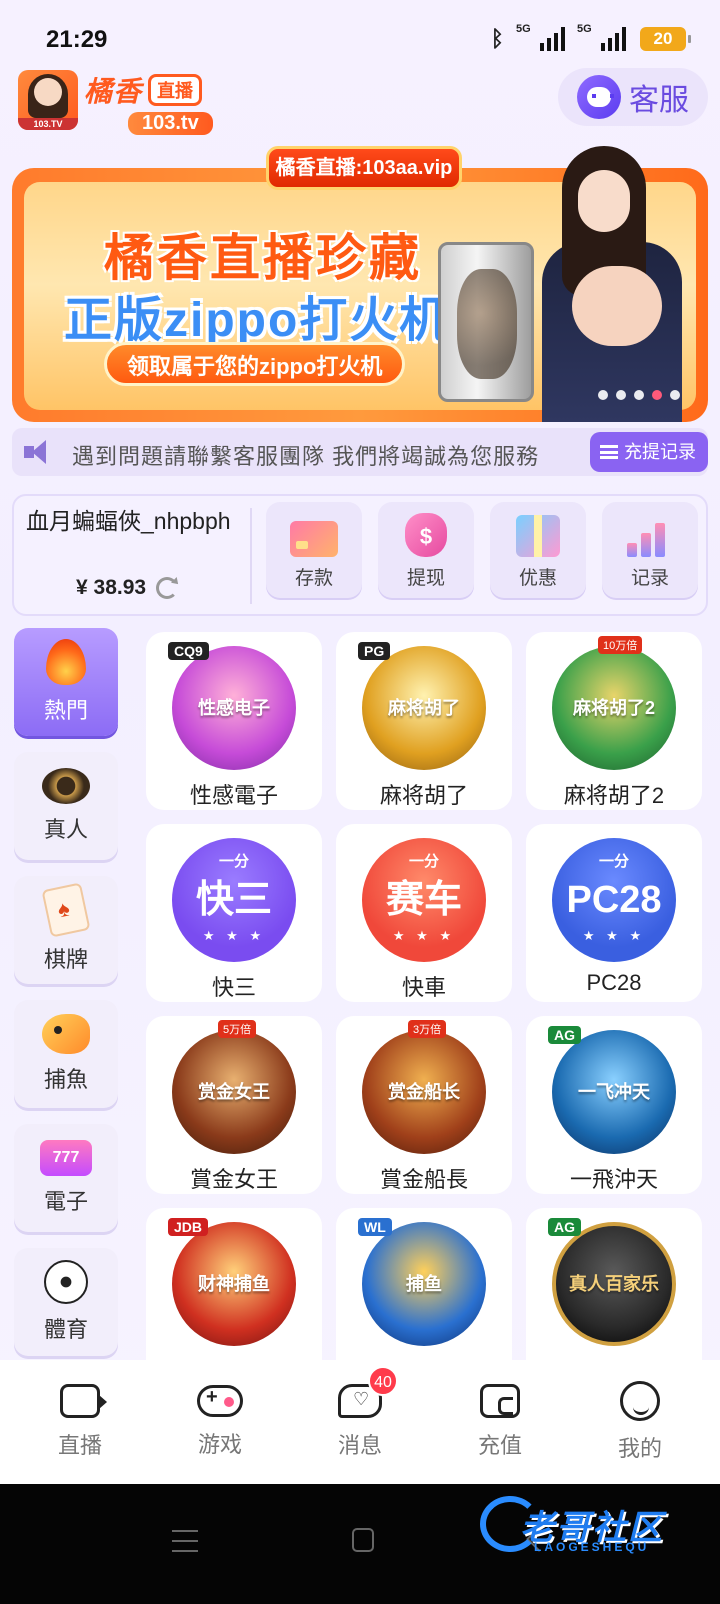 Image resolution: width=720 pixels, height=1604 pixels. What do you see at coordinates (111, 587) in the screenshot?
I see `balance-amount: ¥ 38.93` at bounding box center [111, 587].